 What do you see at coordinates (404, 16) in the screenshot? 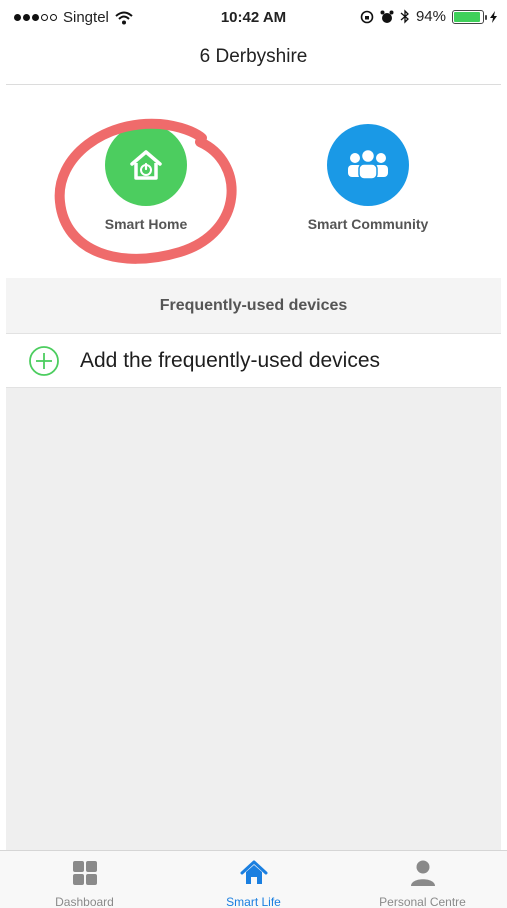
I see `bluetooth-icon` at bounding box center [404, 16].